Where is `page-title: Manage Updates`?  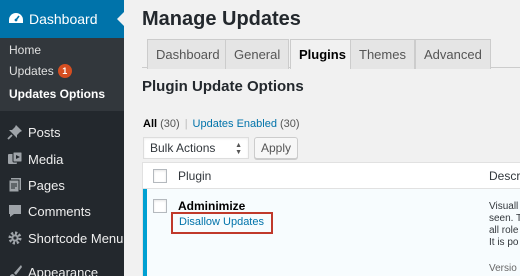 page-title: Manage Updates is located at coordinates (221, 19).